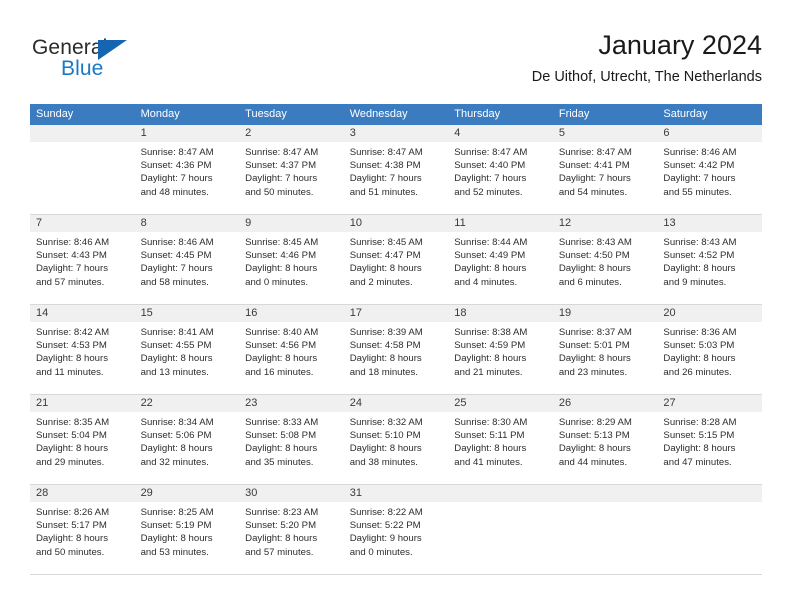 This screenshot has height=612, width=792. Describe the element at coordinates (177, 422) in the screenshot. I see `sunrise-text: Sunrise: 8:34 AM` at that location.